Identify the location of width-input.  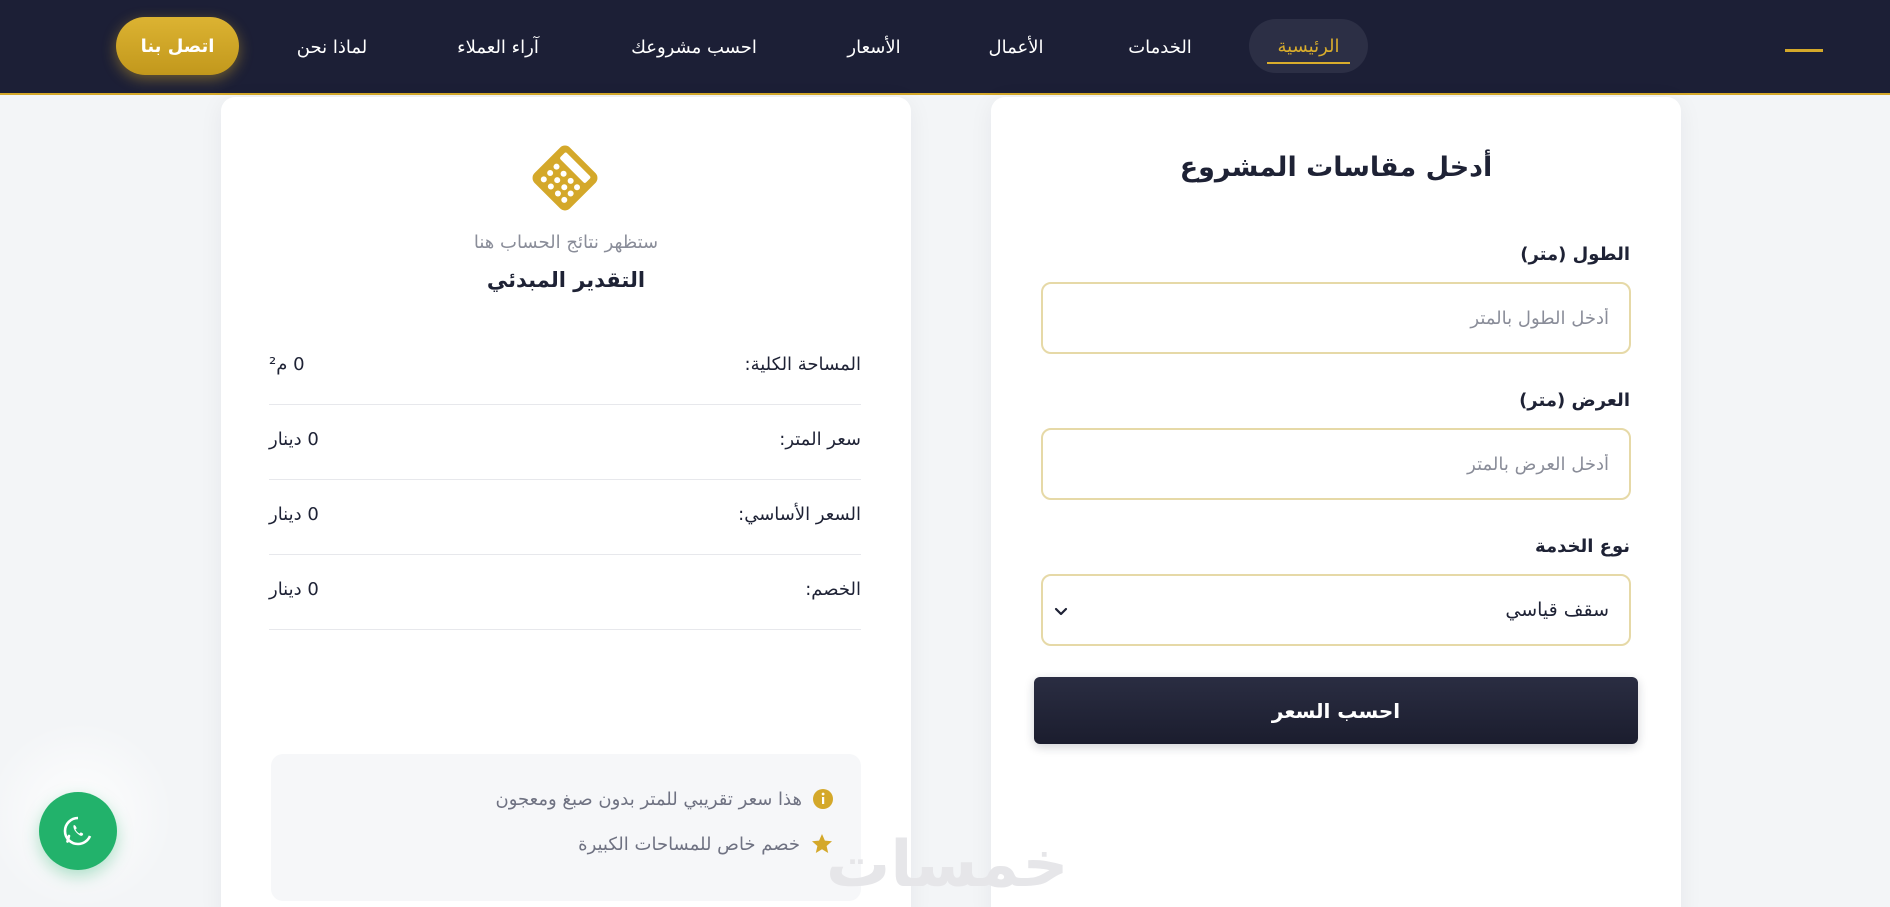
(1326, 464).